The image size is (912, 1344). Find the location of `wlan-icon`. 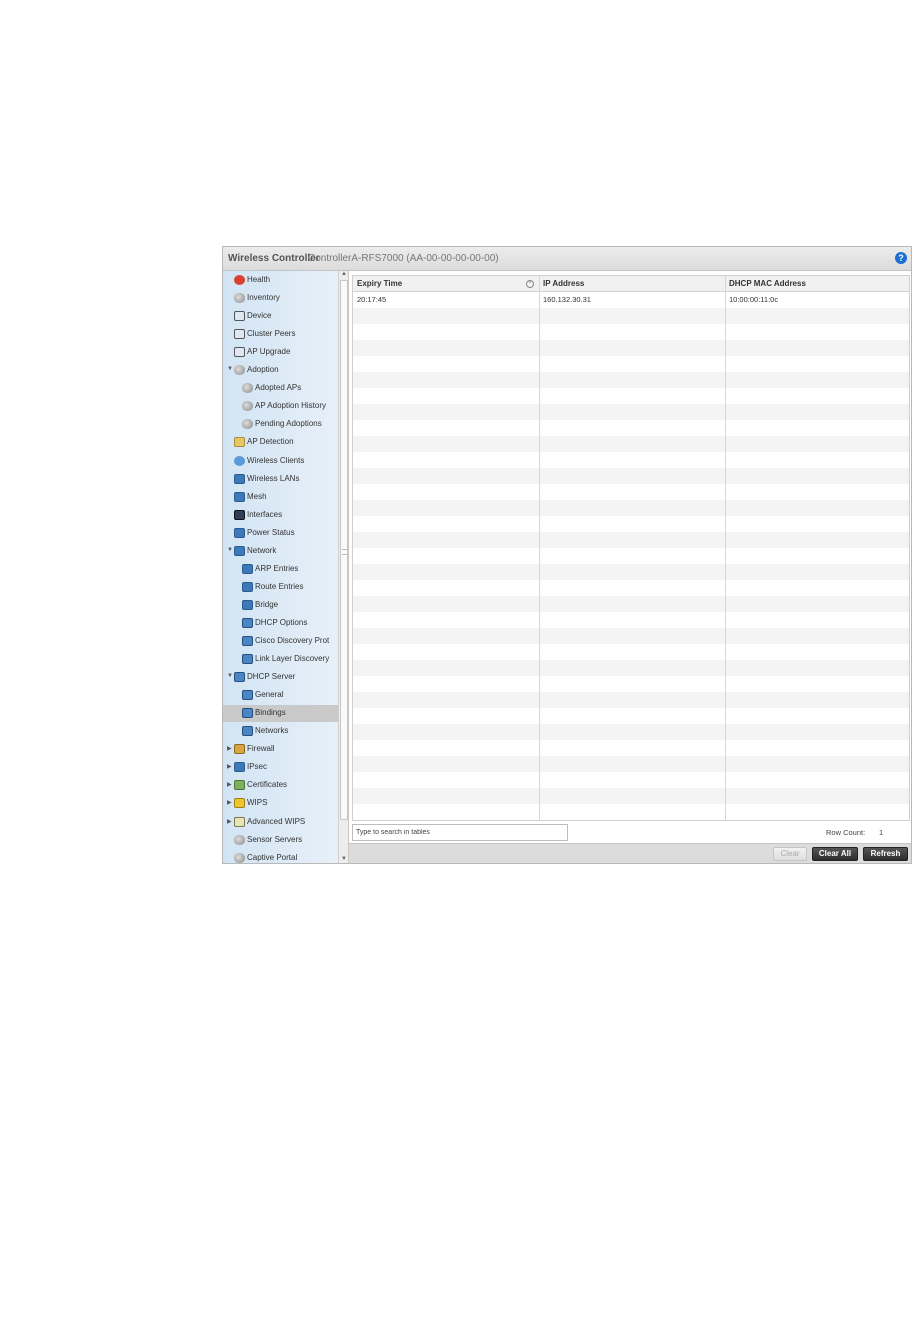

wlan-icon is located at coordinates (239, 478).